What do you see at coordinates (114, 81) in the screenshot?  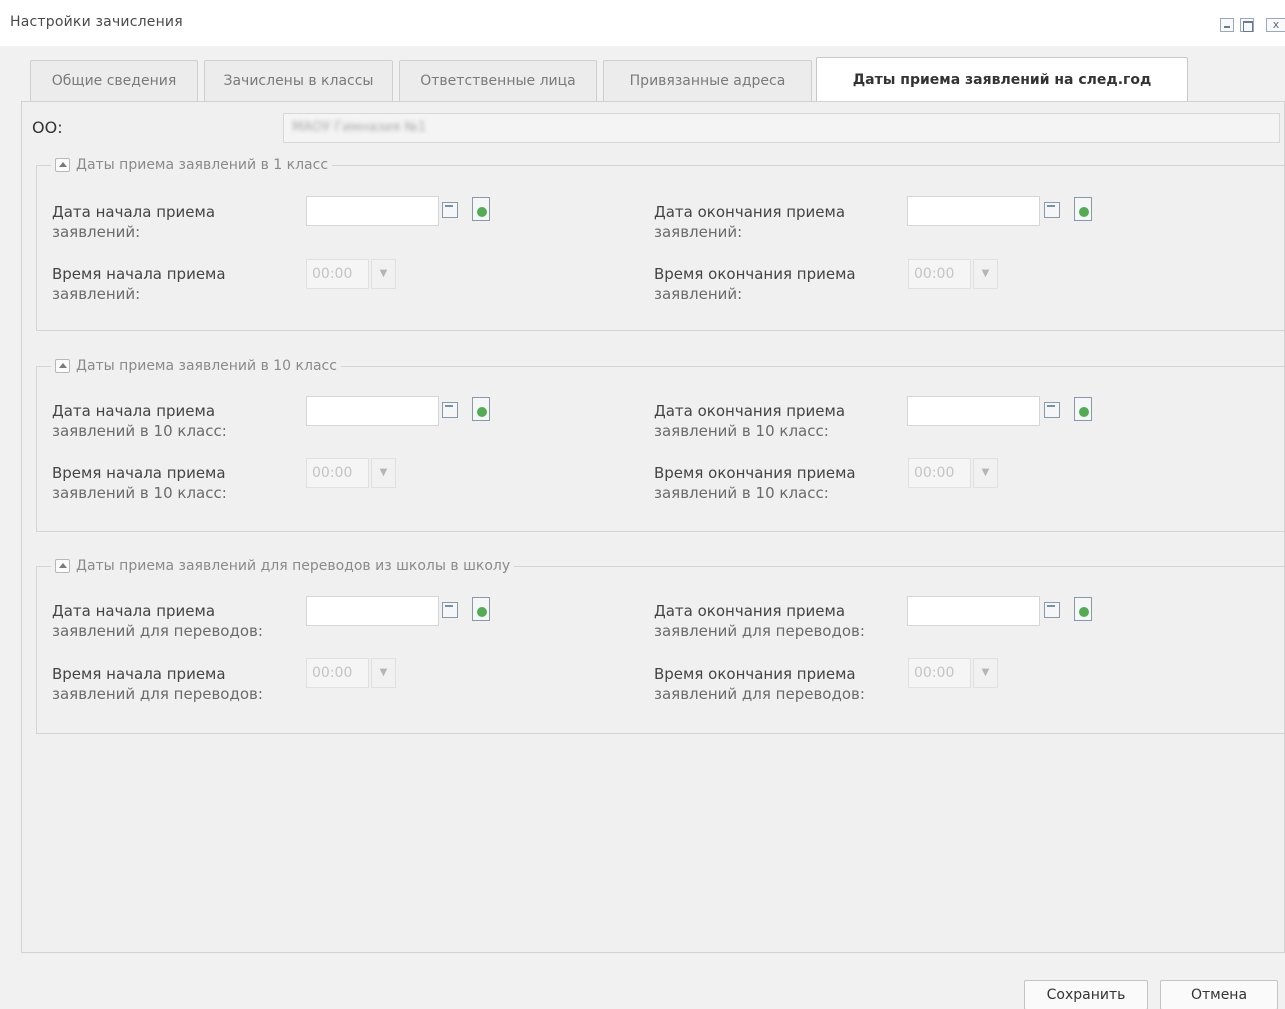 I see `tab-general-info: Общие сведения` at bounding box center [114, 81].